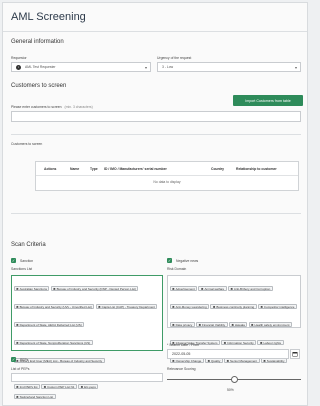  What do you see at coordinates (145, 67) in the screenshot?
I see `chevron-down-icon: ▾` at bounding box center [145, 67].